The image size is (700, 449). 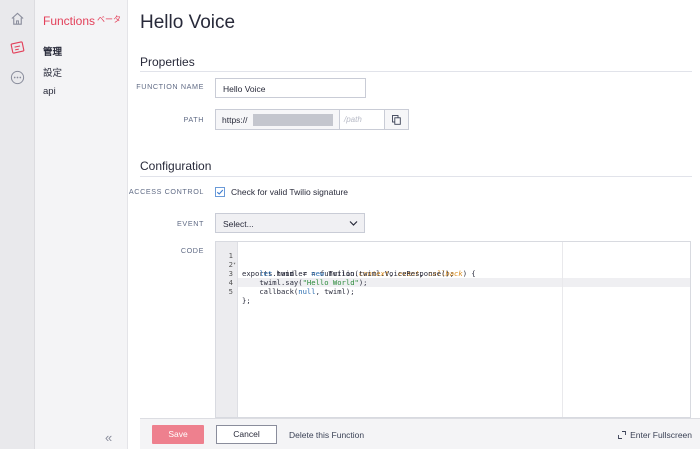 I want to click on path-label: PATH, so click(x=193, y=119).